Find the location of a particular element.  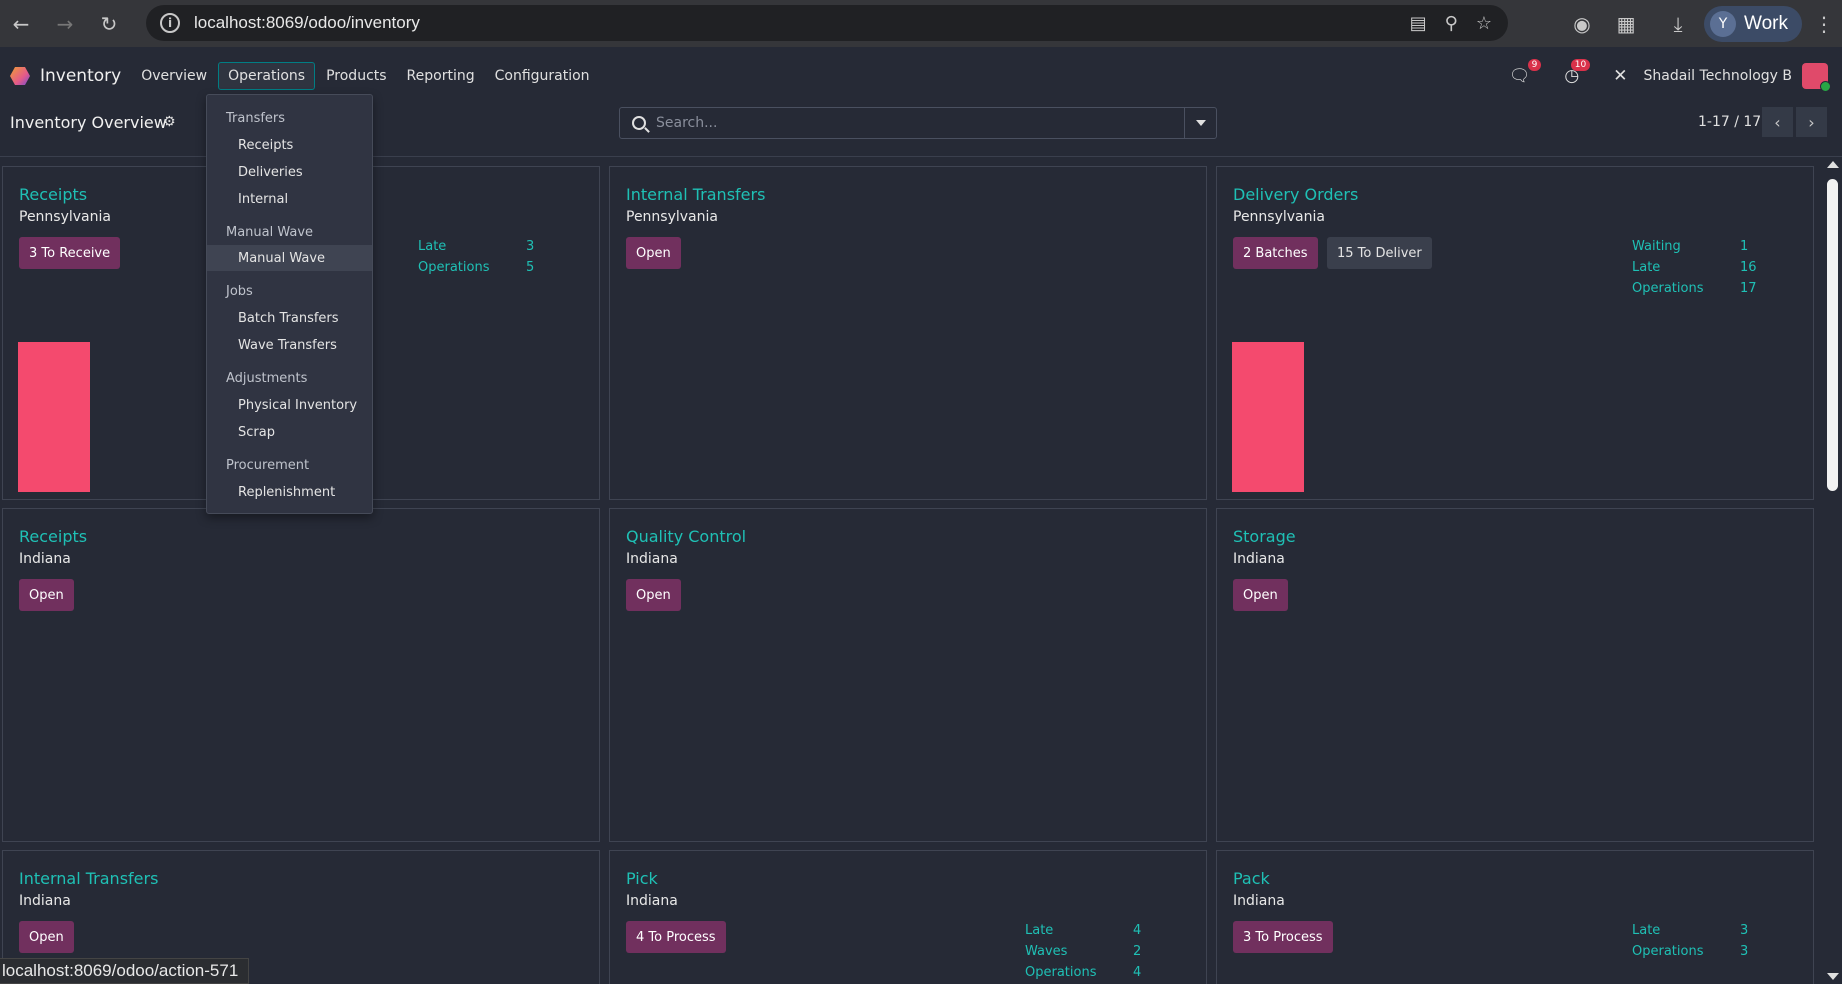

downloads-icon: ⤓ is located at coordinates (1678, 24).